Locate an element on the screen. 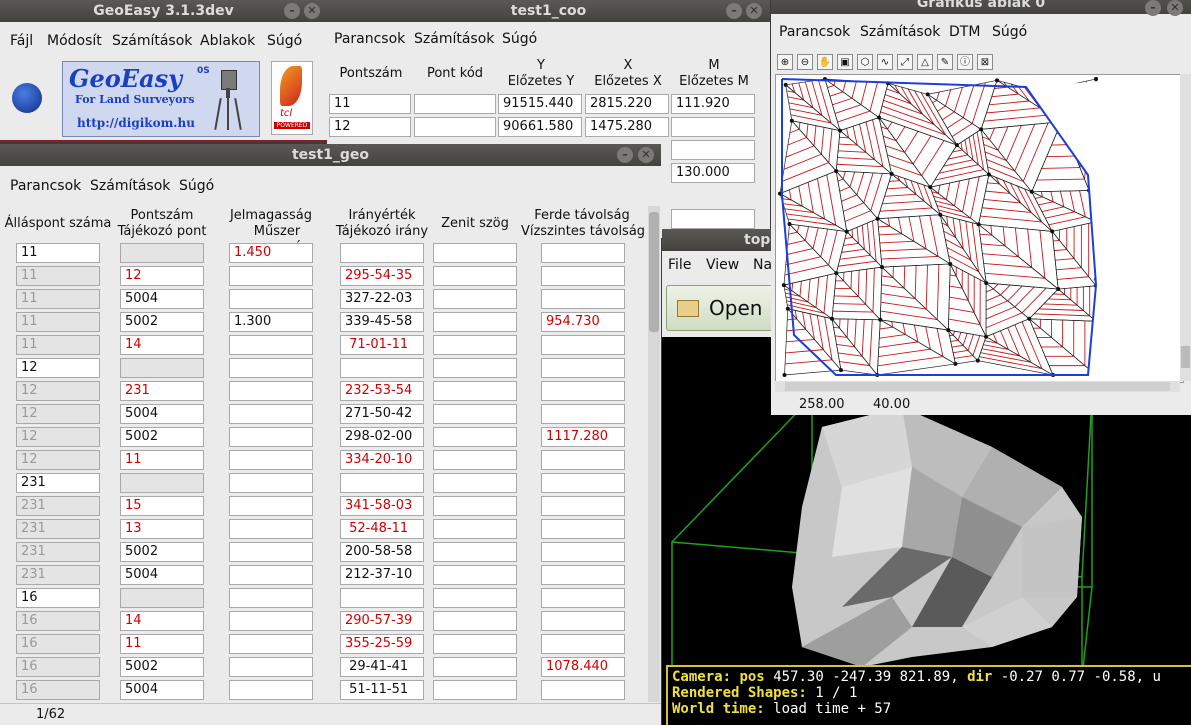 The height and width of the screenshot is (725, 1191). zoom-all-icon: ▣ is located at coordinates (845, 62).